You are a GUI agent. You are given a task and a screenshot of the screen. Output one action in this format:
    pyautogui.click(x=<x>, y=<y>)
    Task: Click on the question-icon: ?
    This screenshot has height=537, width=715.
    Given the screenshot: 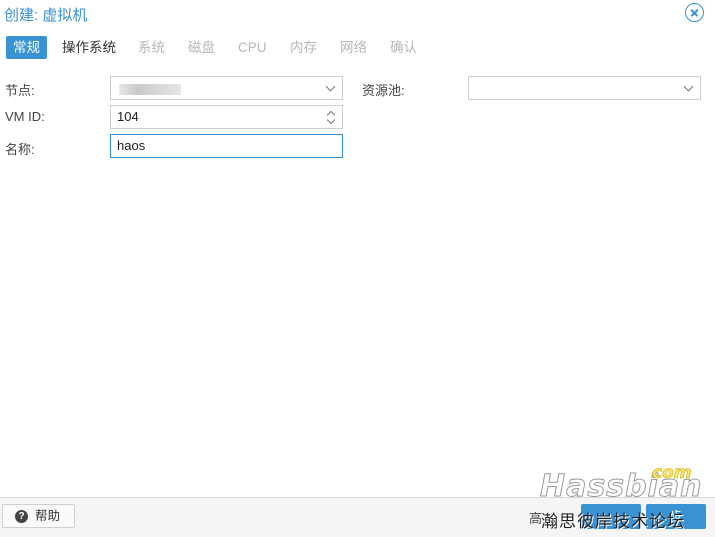 What is the action you would take?
    pyautogui.click(x=21, y=516)
    